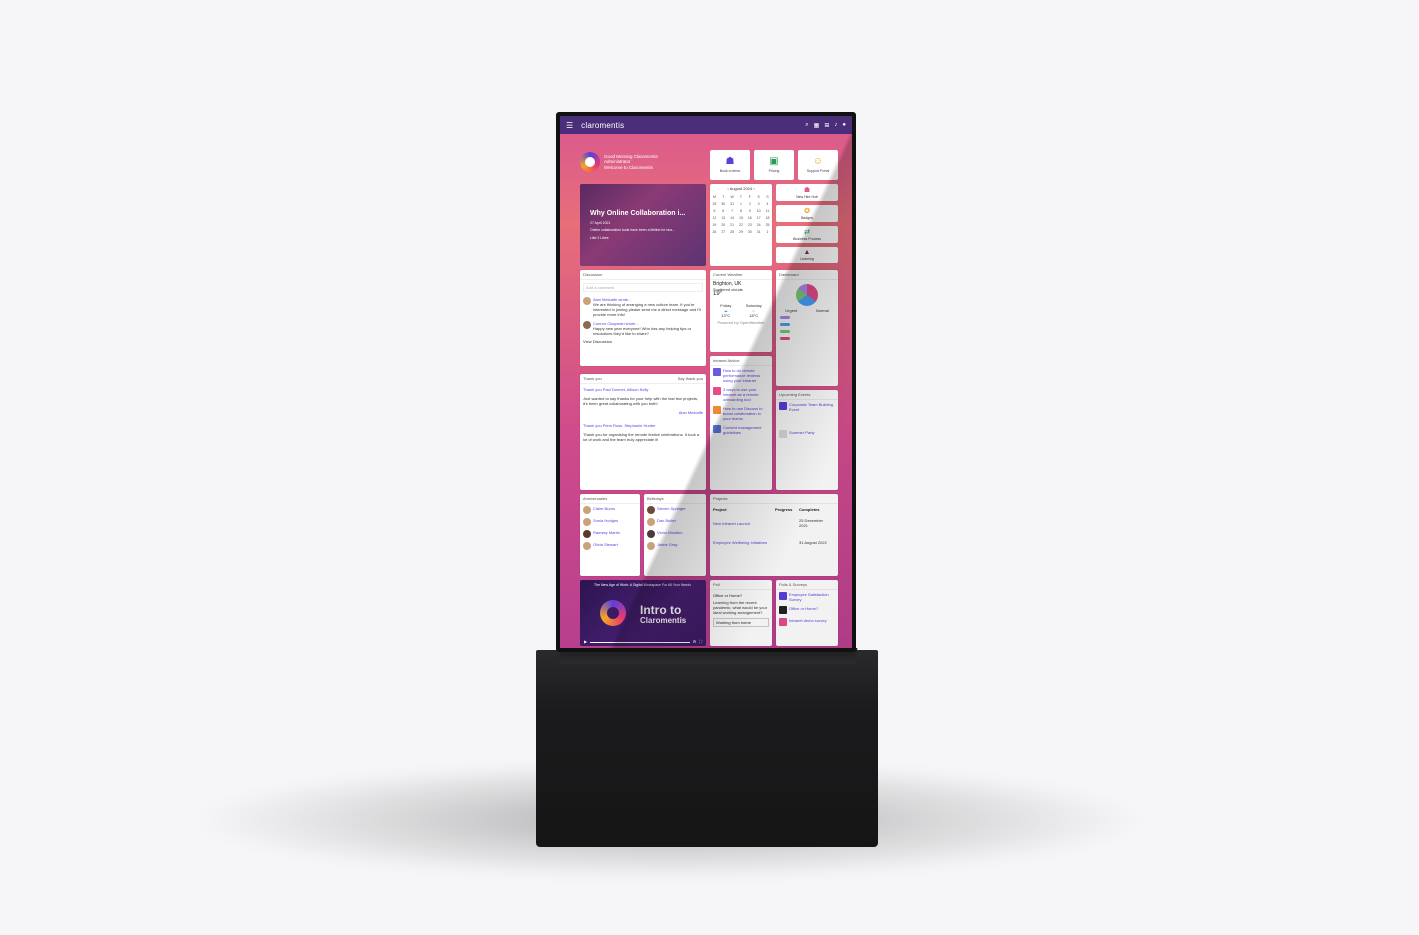 Image resolution: width=1419 pixels, height=935 pixels. Describe the element at coordinates (812, 407) in the screenshot. I see `event-link: Corporate Team Building Event` at that location.